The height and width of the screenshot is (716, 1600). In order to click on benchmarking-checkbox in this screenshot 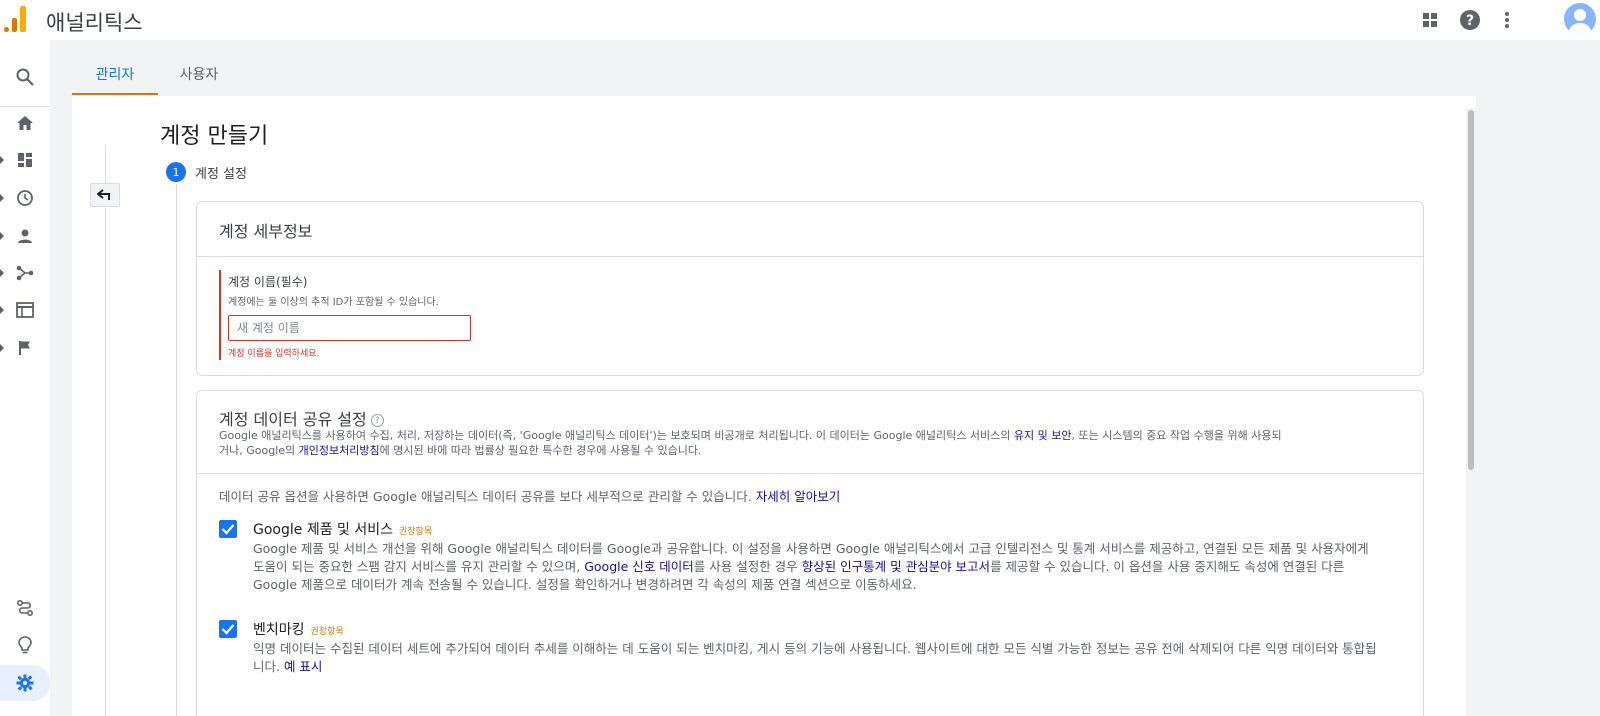, I will do `click(228, 629)`.